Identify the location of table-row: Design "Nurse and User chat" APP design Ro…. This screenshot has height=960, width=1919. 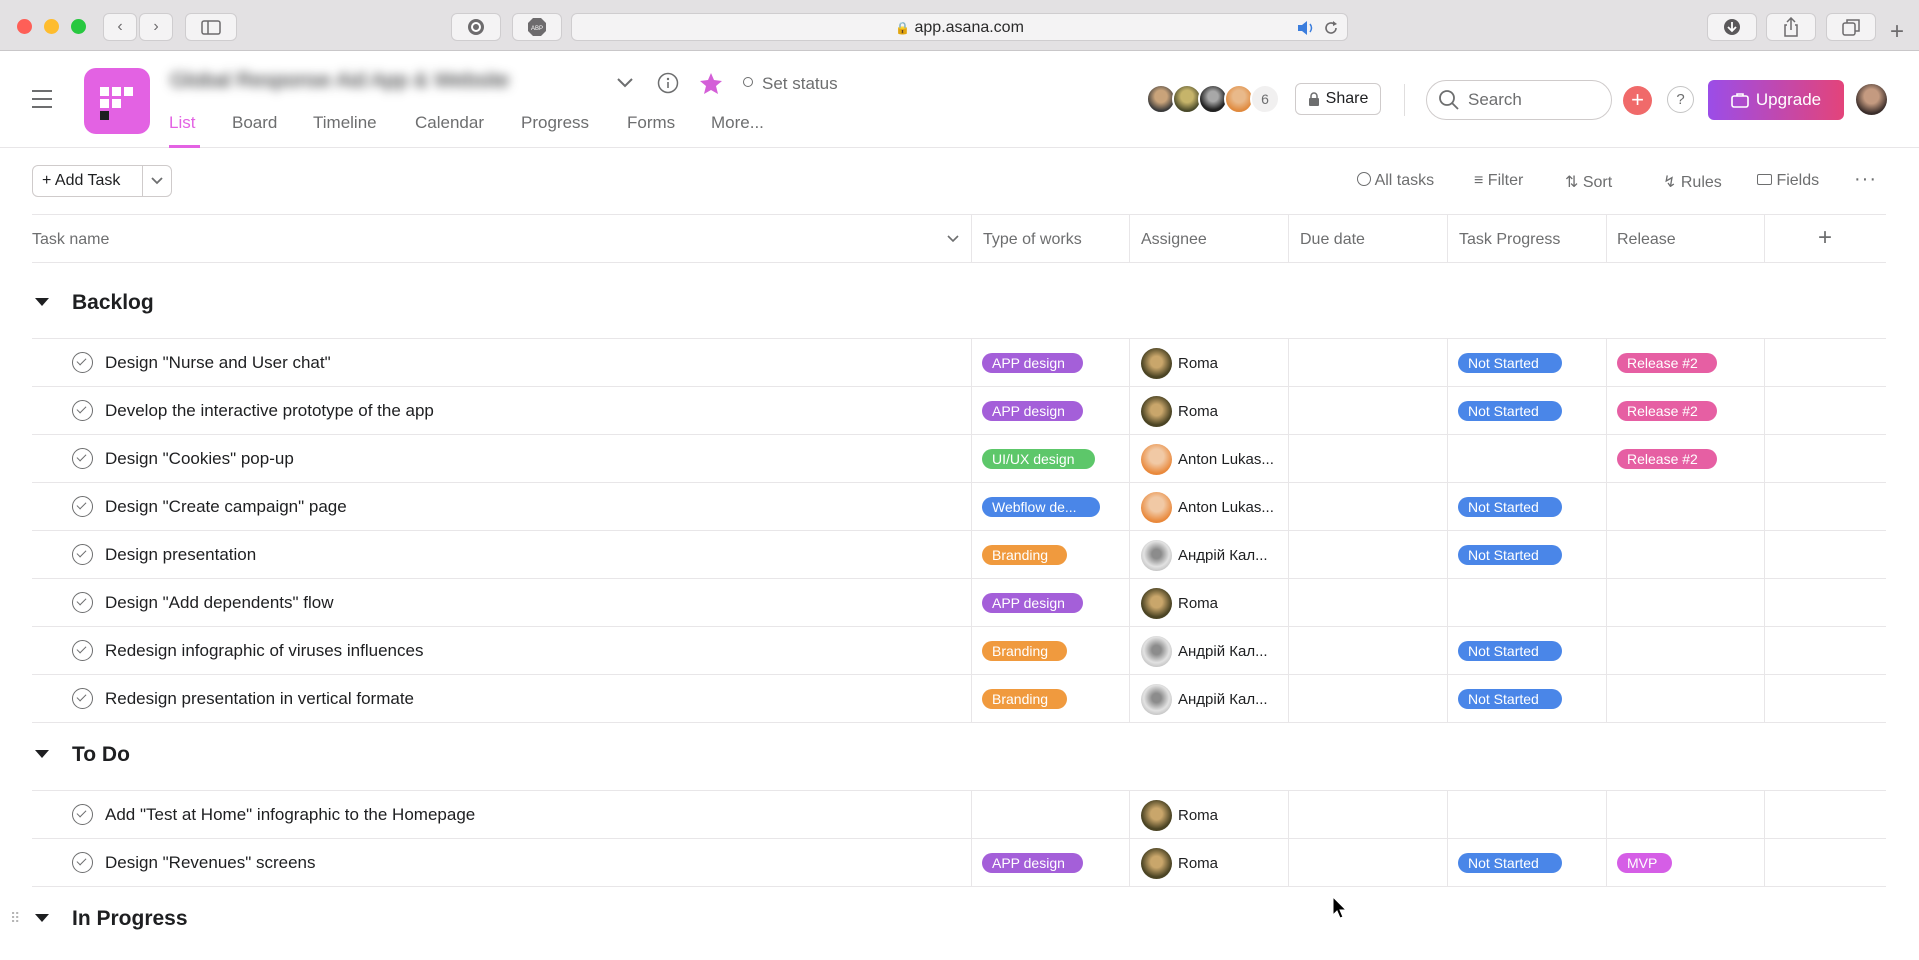
(959, 363).